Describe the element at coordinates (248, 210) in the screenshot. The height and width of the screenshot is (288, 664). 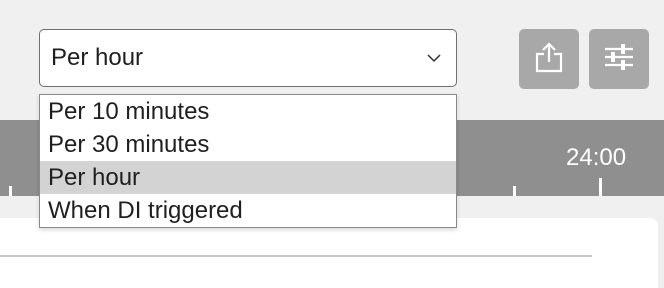
I see `option-when-di-triggered: When DI triggered` at that location.